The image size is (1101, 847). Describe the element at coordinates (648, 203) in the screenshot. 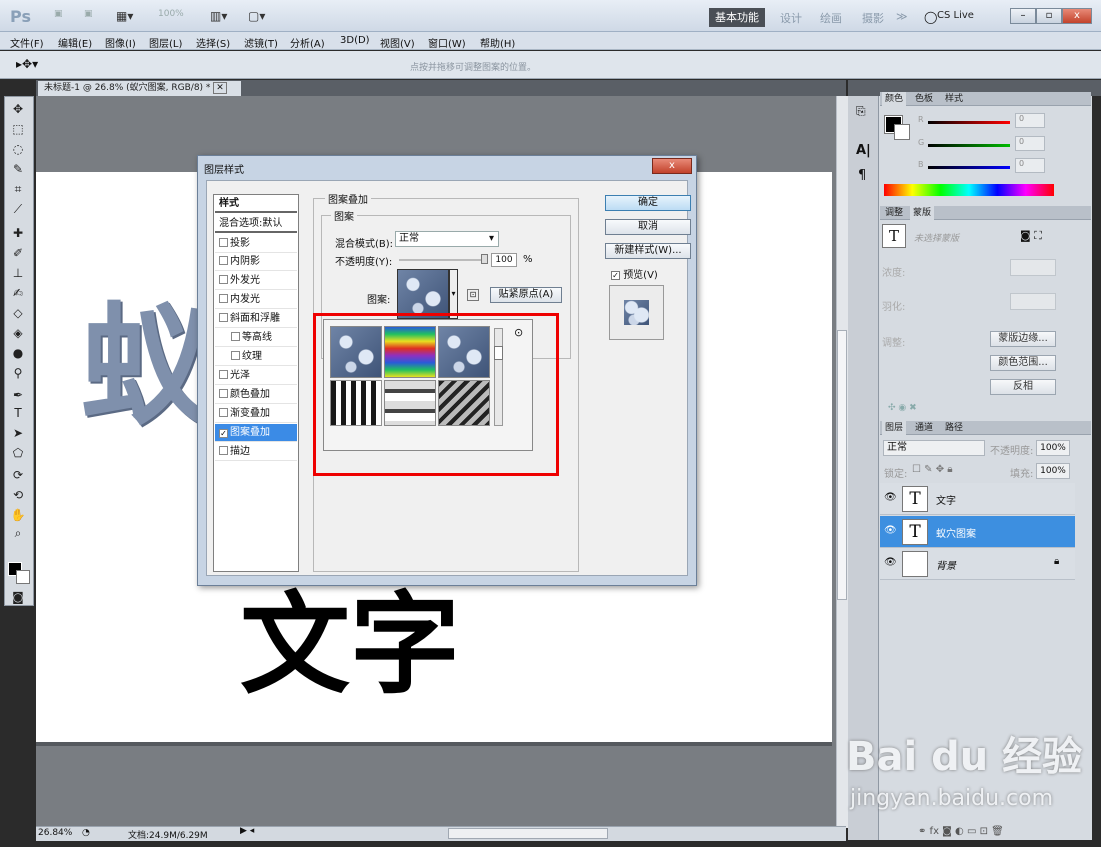

I see `ok-button: 确定` at that location.